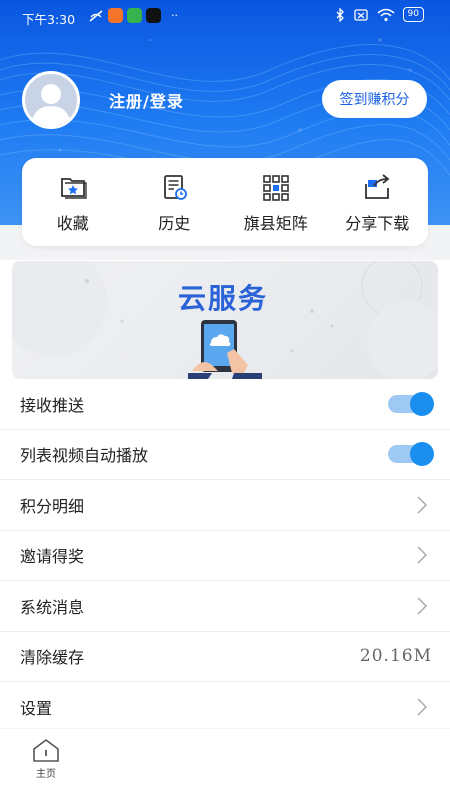  Describe the element at coordinates (176, 187) in the screenshot. I see `history-icon` at that location.